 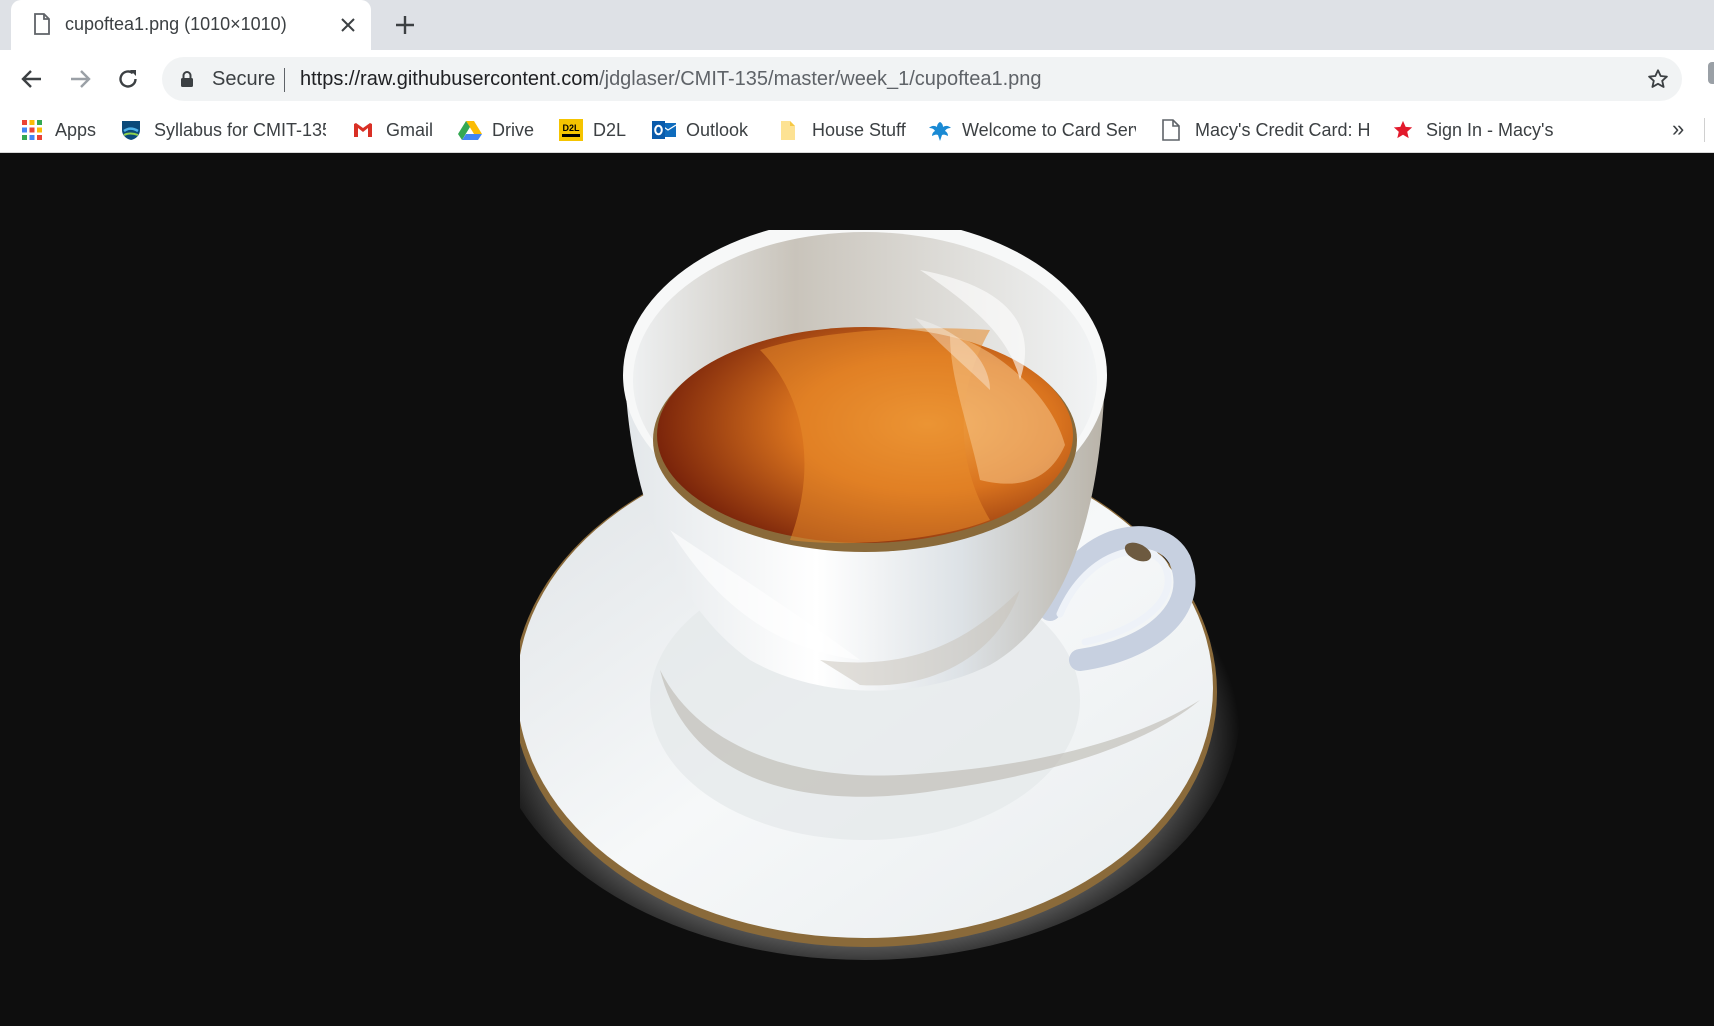 What do you see at coordinates (32, 79) in the screenshot?
I see `back-arrow-icon` at bounding box center [32, 79].